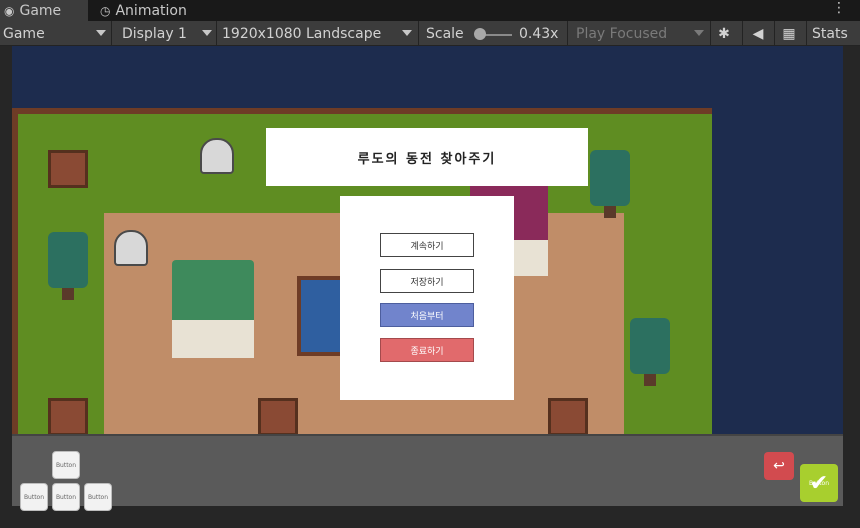  I want to click on game-title-box: 루도의 동전 찾아주기, so click(427, 157).